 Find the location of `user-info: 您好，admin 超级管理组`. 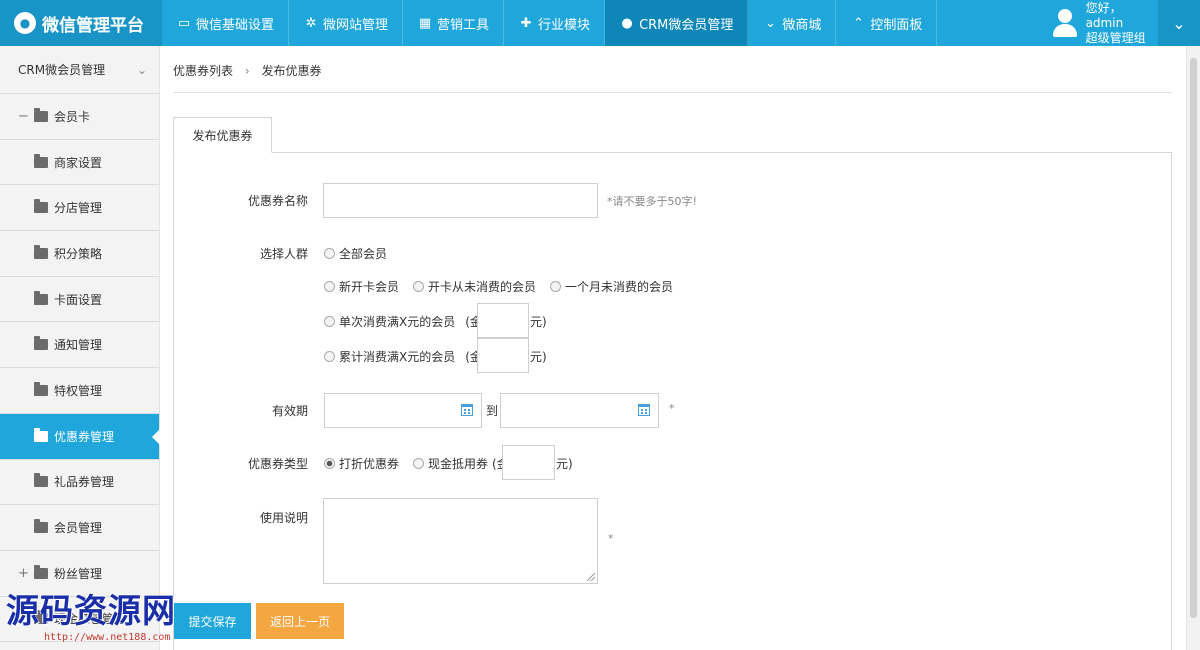

user-info: 您好，admin 超级管理组 is located at coordinates (1122, 23).